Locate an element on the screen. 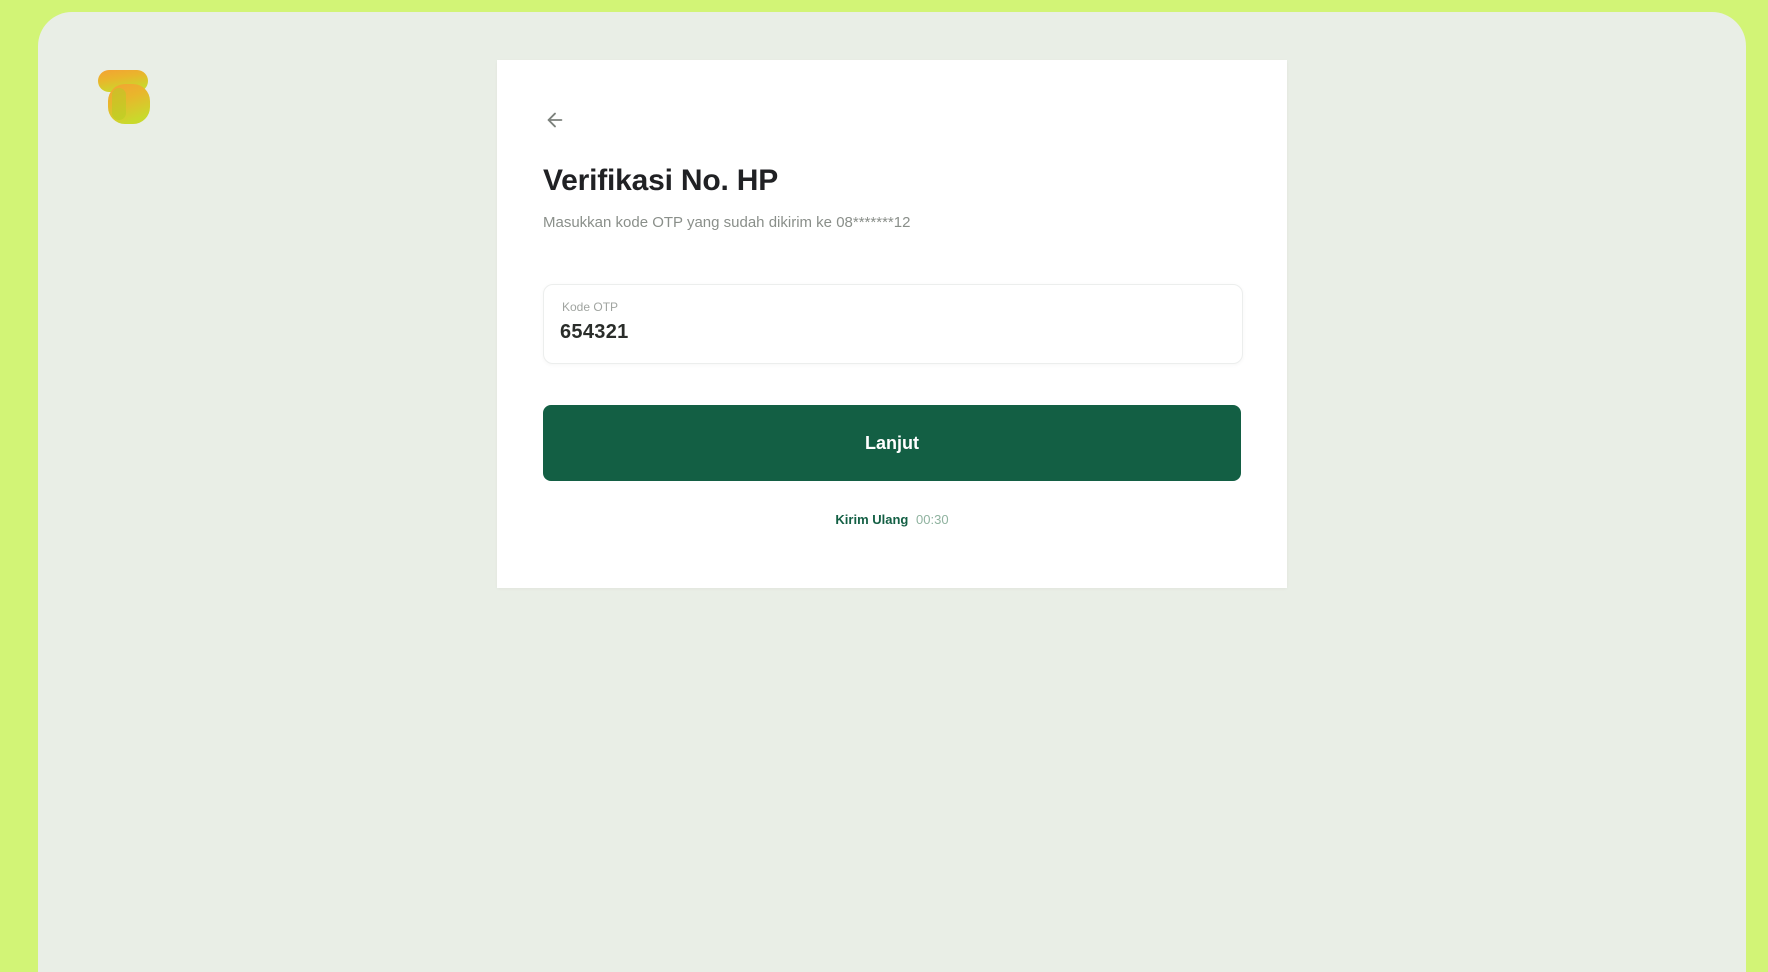 This screenshot has height=972, width=1768. resend-row: Kirim Ulang 00:30 is located at coordinates (892, 519).